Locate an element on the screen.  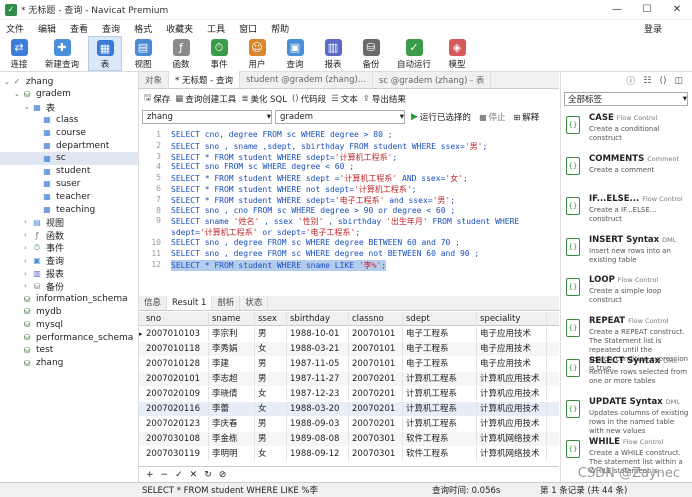
stop-button: 停止 is located at coordinates (497, 117).